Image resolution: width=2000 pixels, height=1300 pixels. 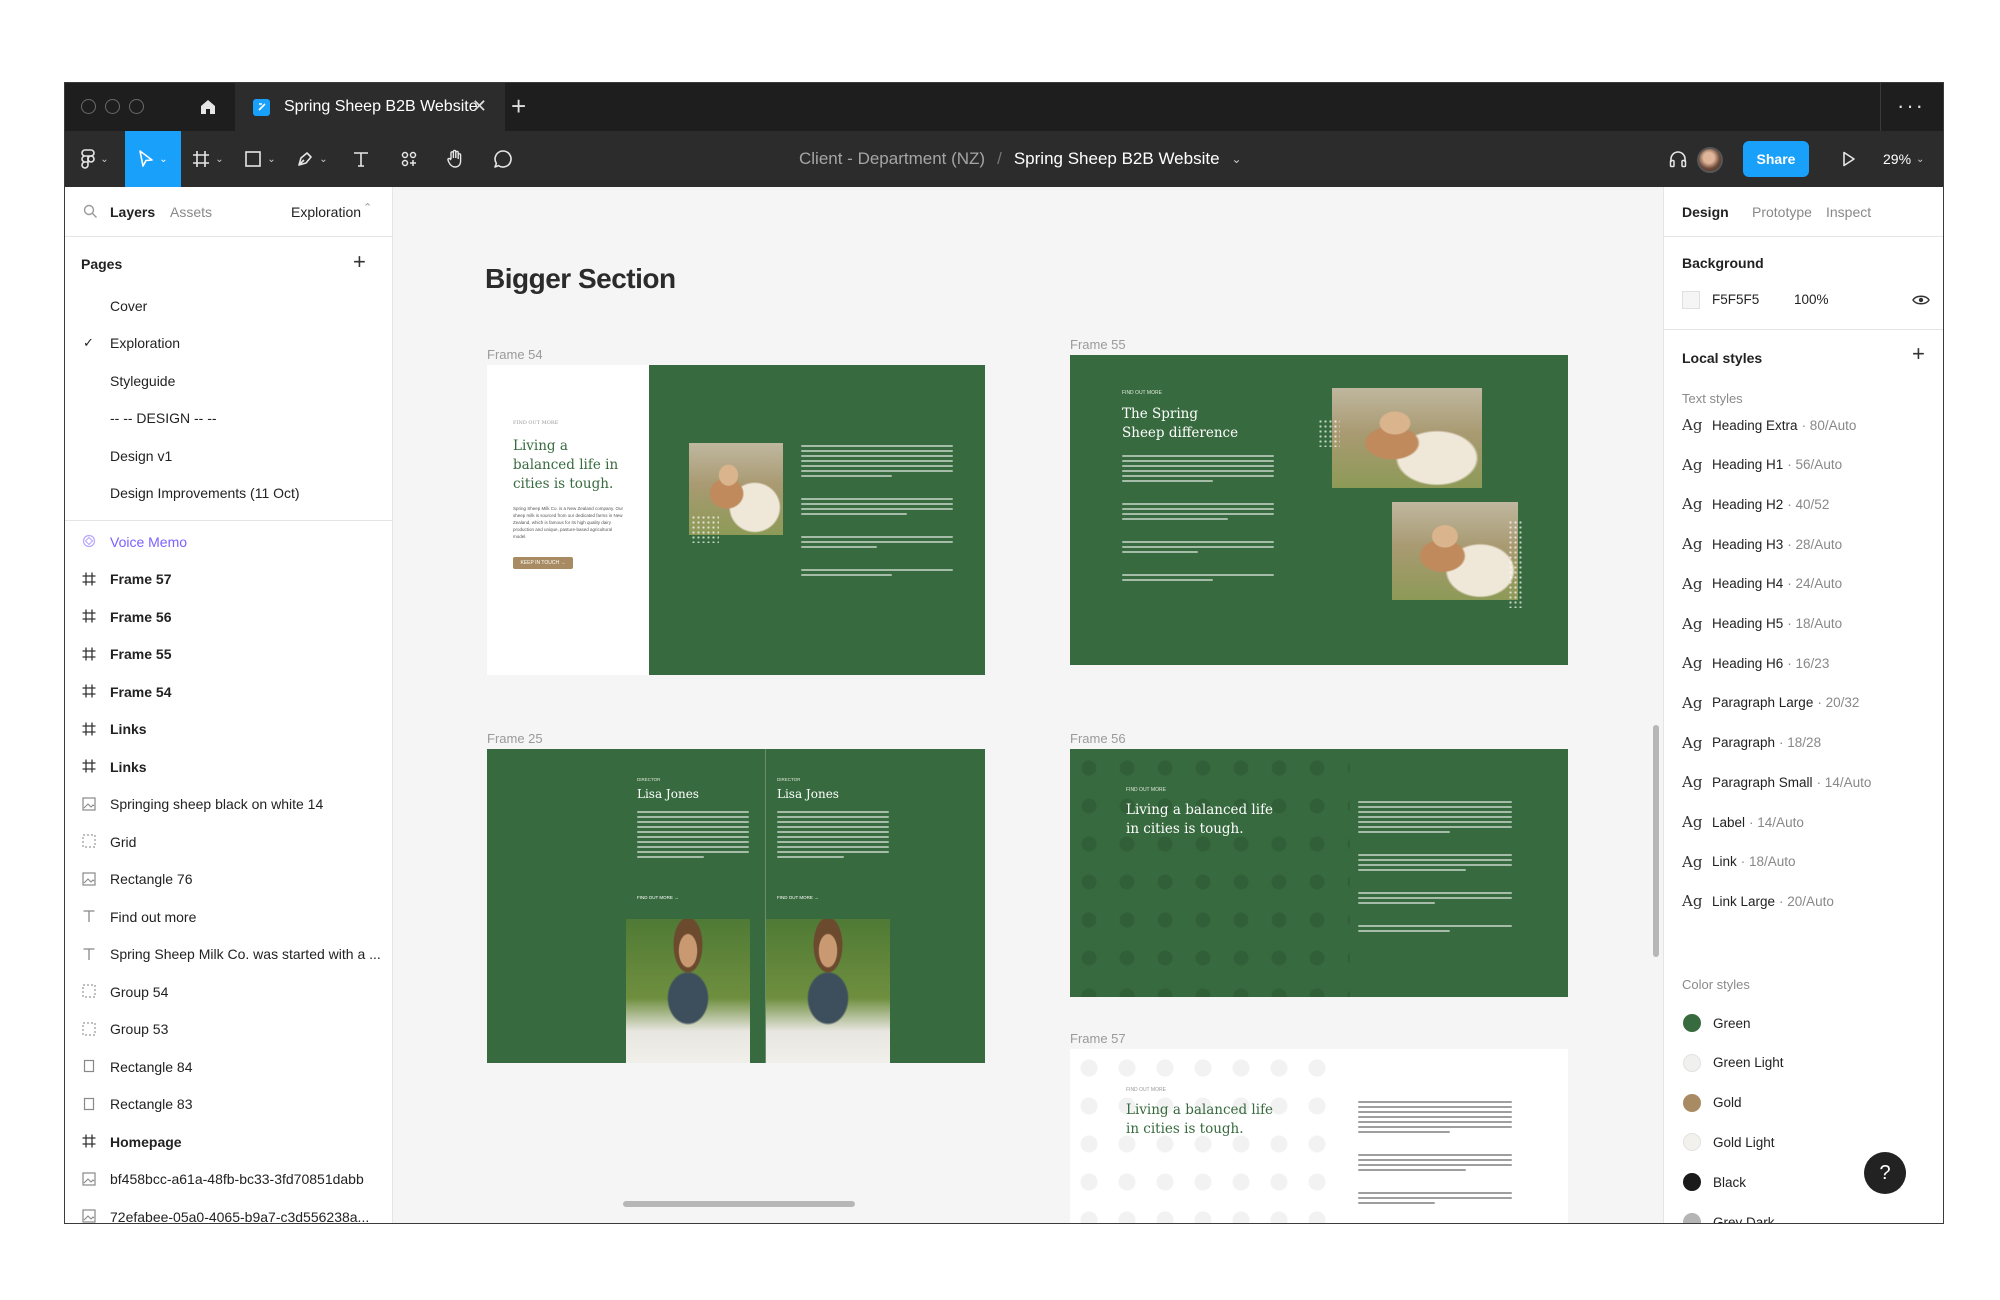 I want to click on layer-item: Grid, so click(x=228, y=842).